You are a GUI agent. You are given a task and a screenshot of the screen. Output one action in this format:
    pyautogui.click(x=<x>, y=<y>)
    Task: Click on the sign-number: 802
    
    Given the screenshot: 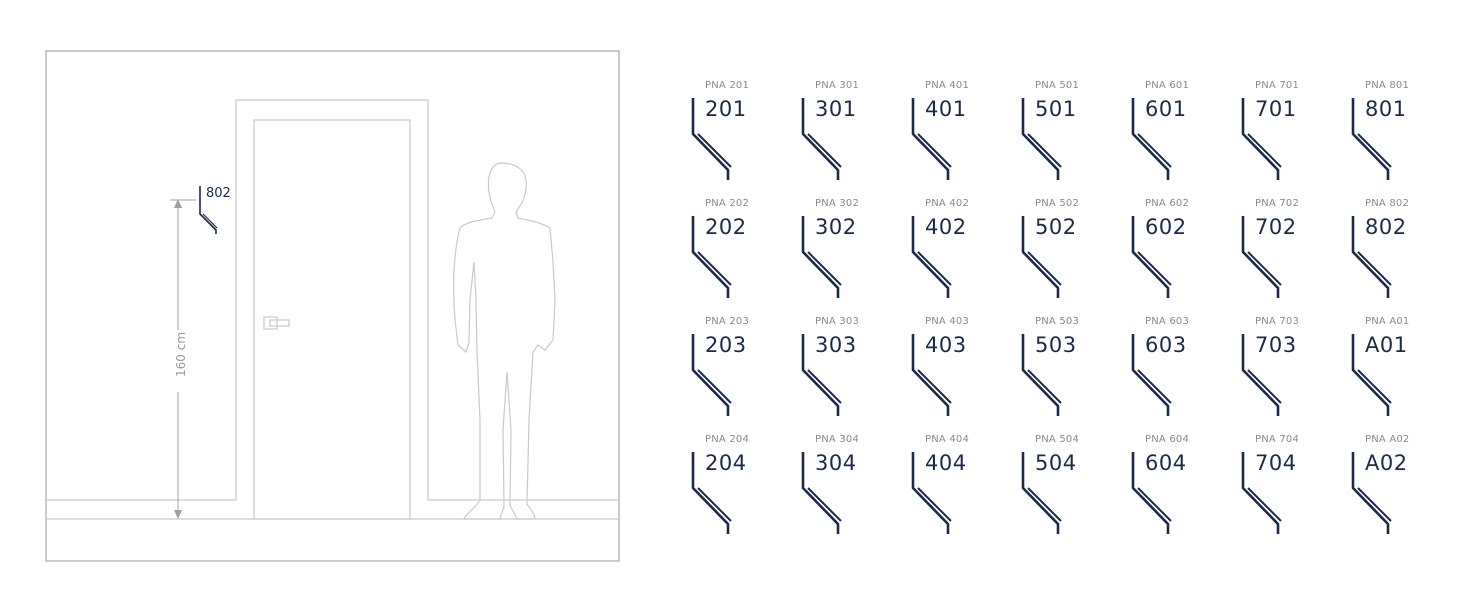 What is the action you would take?
    pyautogui.click(x=1386, y=227)
    